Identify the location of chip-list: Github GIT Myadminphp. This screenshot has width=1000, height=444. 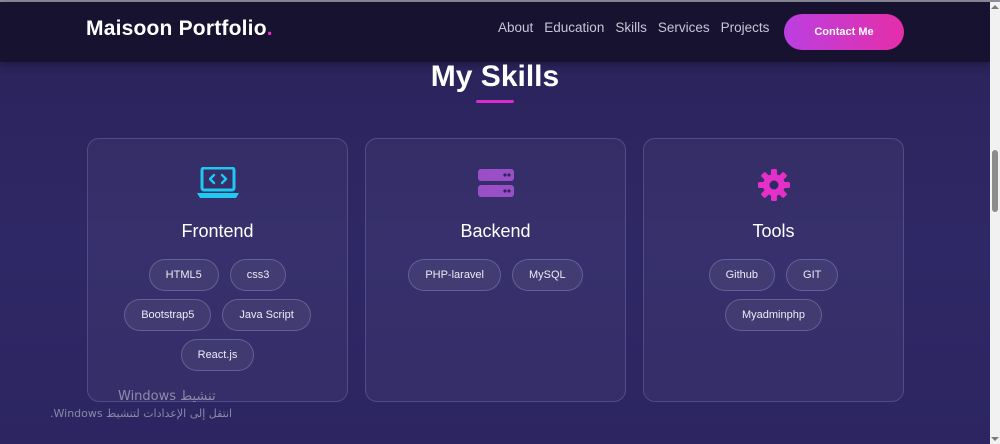
(773, 295).